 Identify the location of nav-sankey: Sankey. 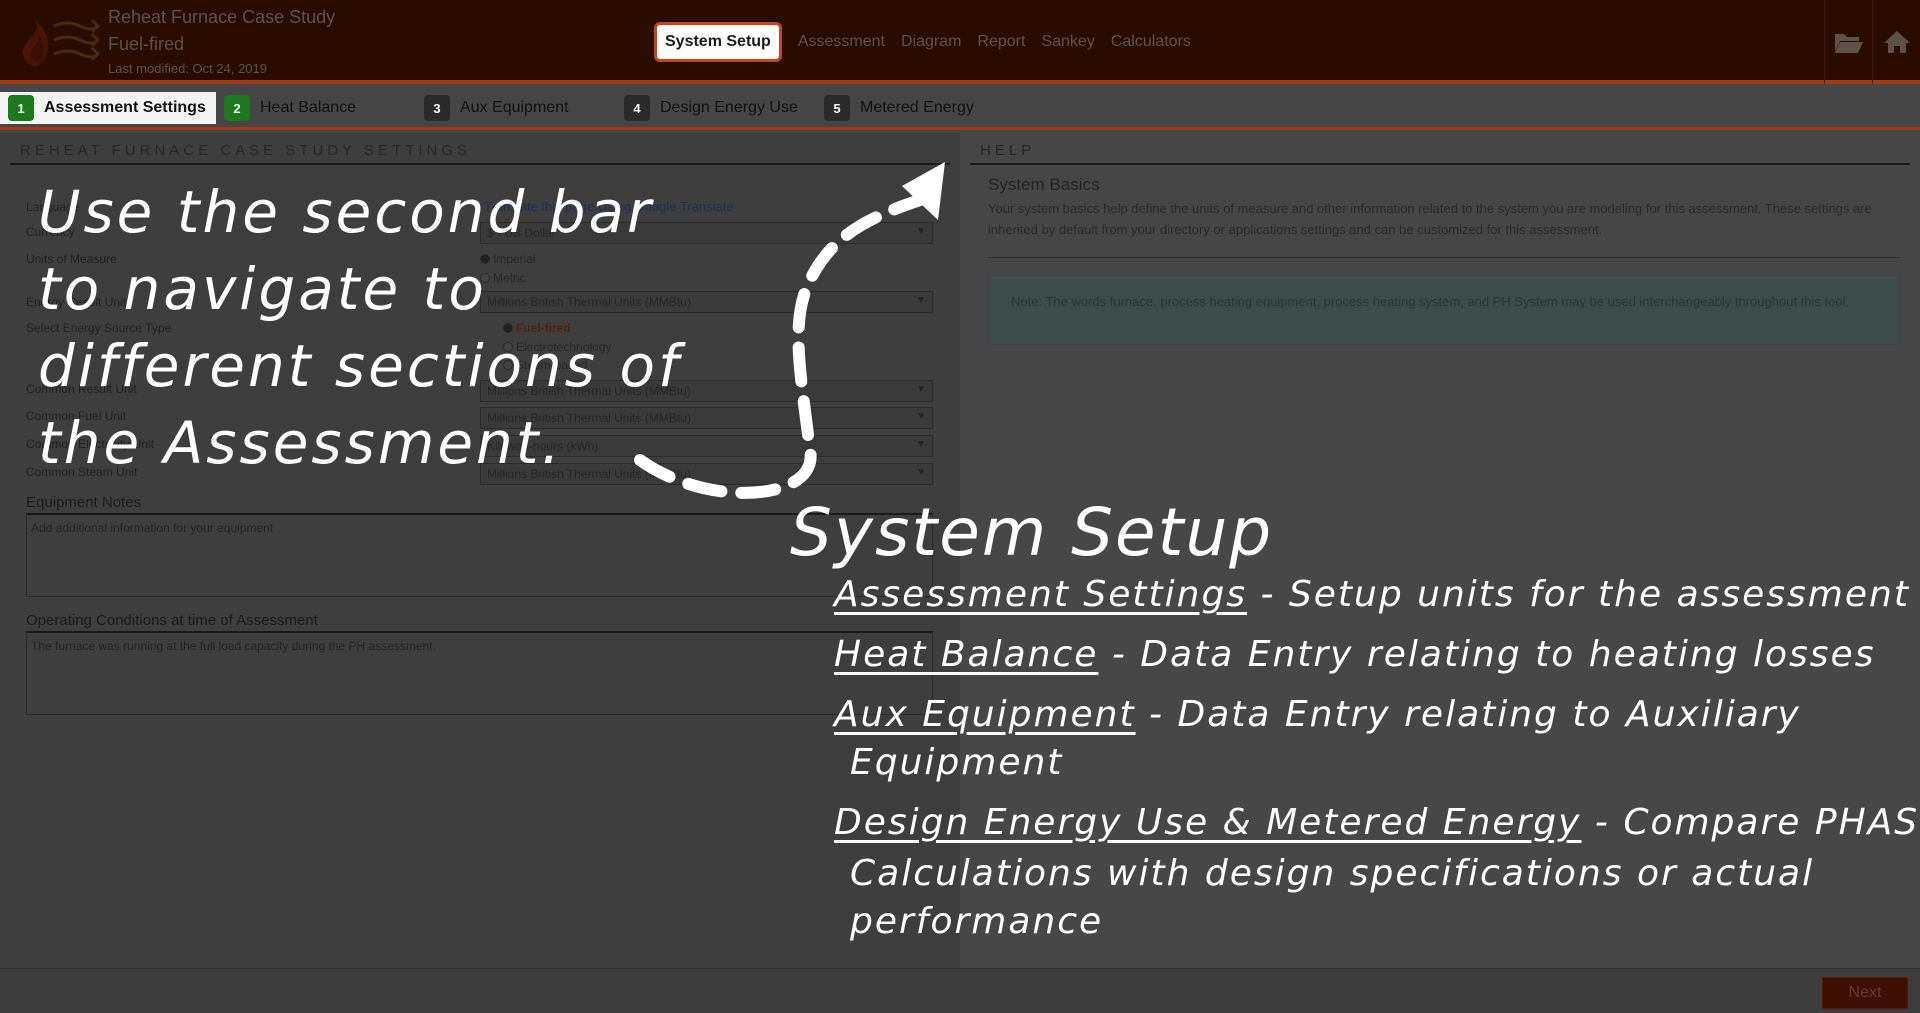
(1067, 42).